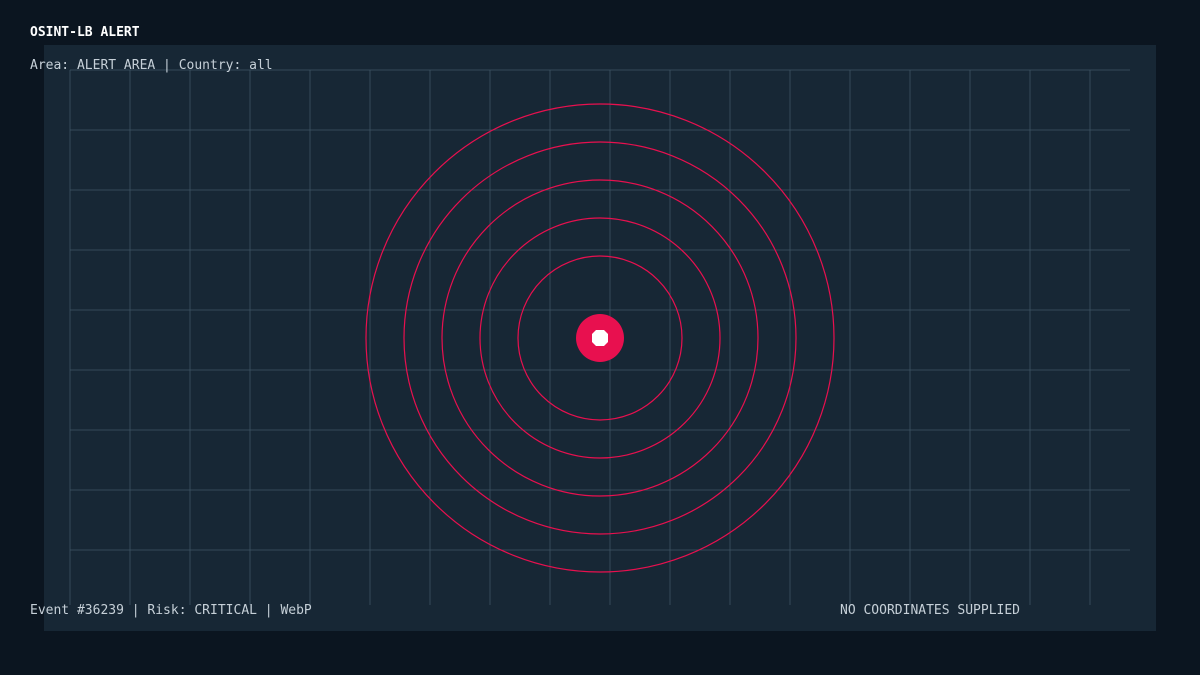 This screenshot has height=675, width=1200. I want to click on alert-target-icon, so click(600, 338).